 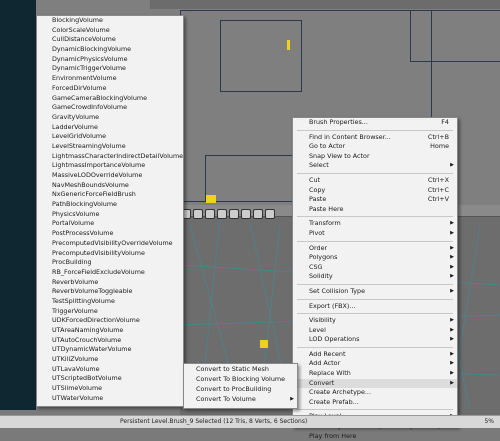 What do you see at coordinates (375, 258) in the screenshot?
I see `menu-item-polygons: Polygons ▶` at bounding box center [375, 258].